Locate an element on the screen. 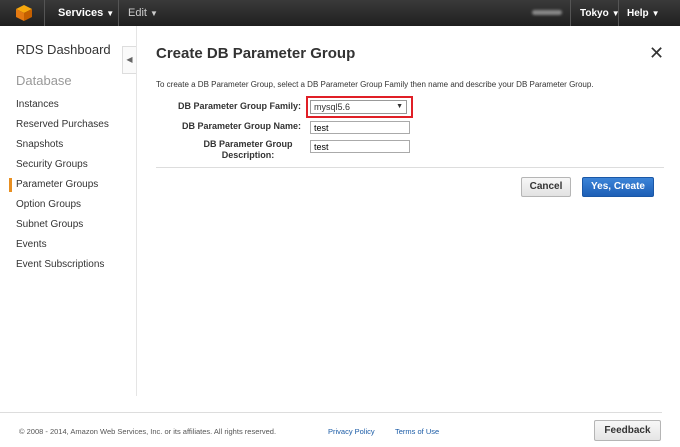 The height and width of the screenshot is (447, 680). close-icon: ✕ is located at coordinates (656, 53).